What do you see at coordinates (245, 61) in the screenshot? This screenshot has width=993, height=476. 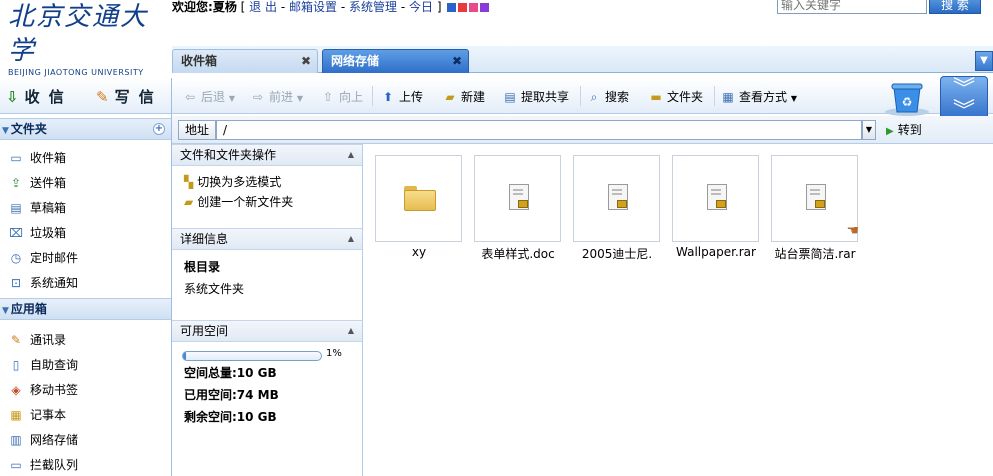 I see `tab-inbox: 收件箱 ✖` at bounding box center [245, 61].